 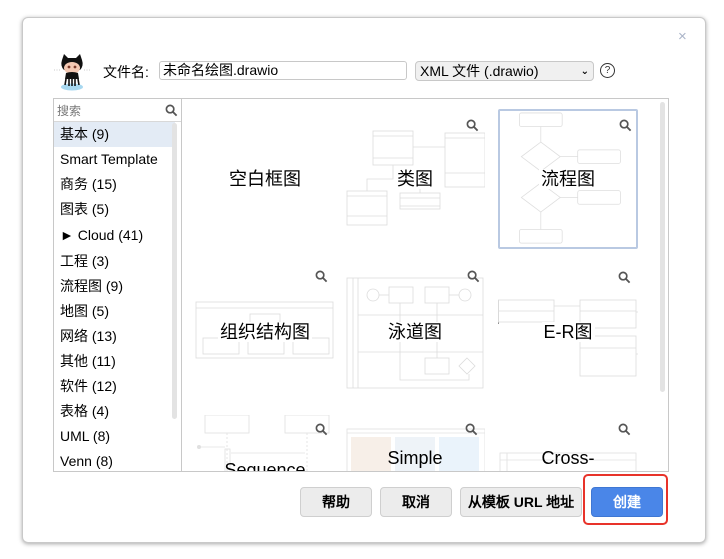 I want to click on template-simple: Simple, so click(x=415, y=447).